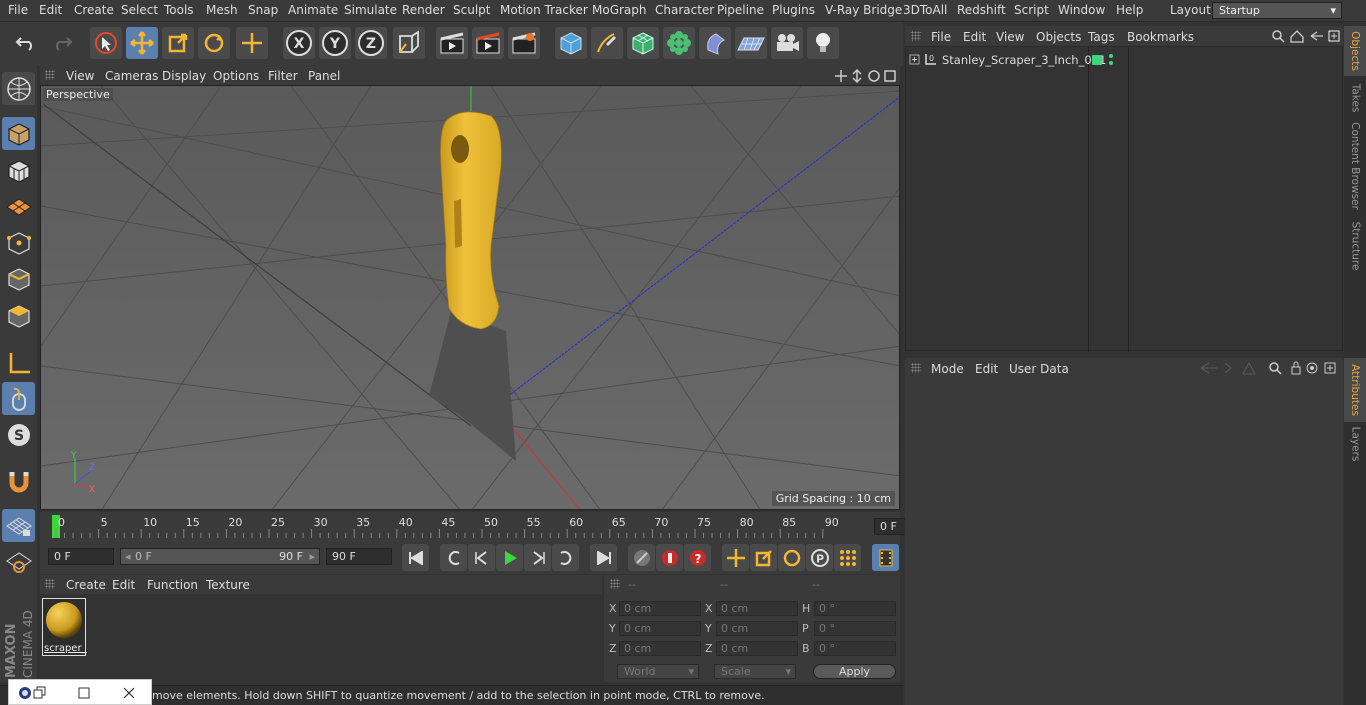  I want to click on undo-button, so click(26, 43).